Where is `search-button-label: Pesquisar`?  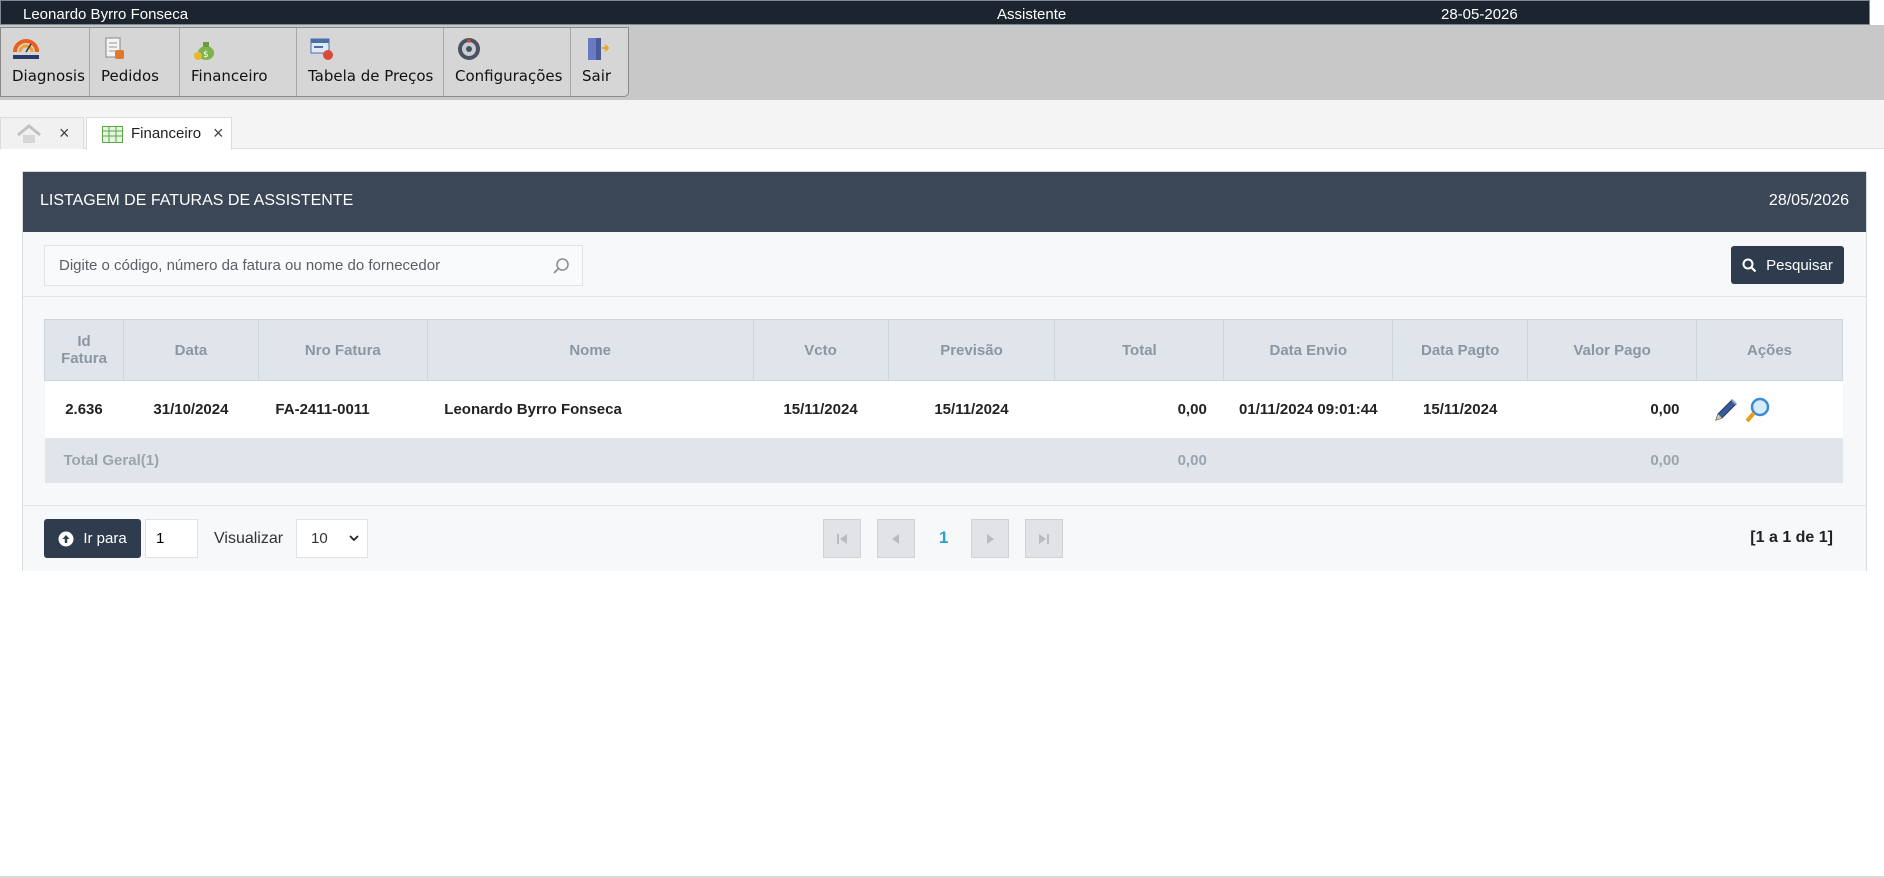
search-button-label: Pesquisar is located at coordinates (1799, 265).